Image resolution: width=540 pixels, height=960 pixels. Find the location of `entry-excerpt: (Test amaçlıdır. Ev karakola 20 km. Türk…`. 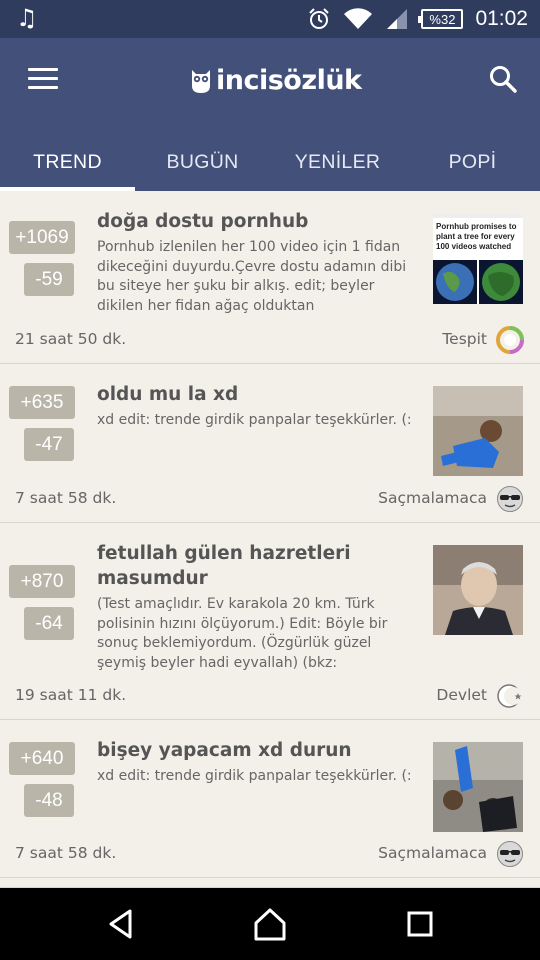

entry-excerpt: (Test amaçlıdır. Ev karakola 20 km. Türk… is located at coordinates (242, 633).